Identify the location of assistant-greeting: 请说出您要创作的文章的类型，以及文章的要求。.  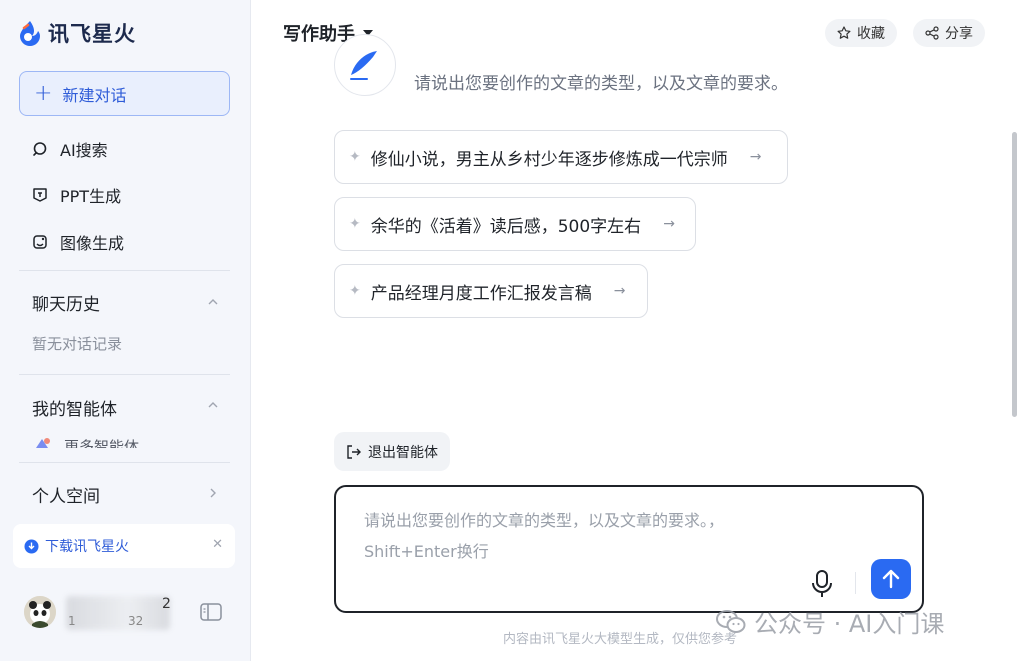
(601, 84).